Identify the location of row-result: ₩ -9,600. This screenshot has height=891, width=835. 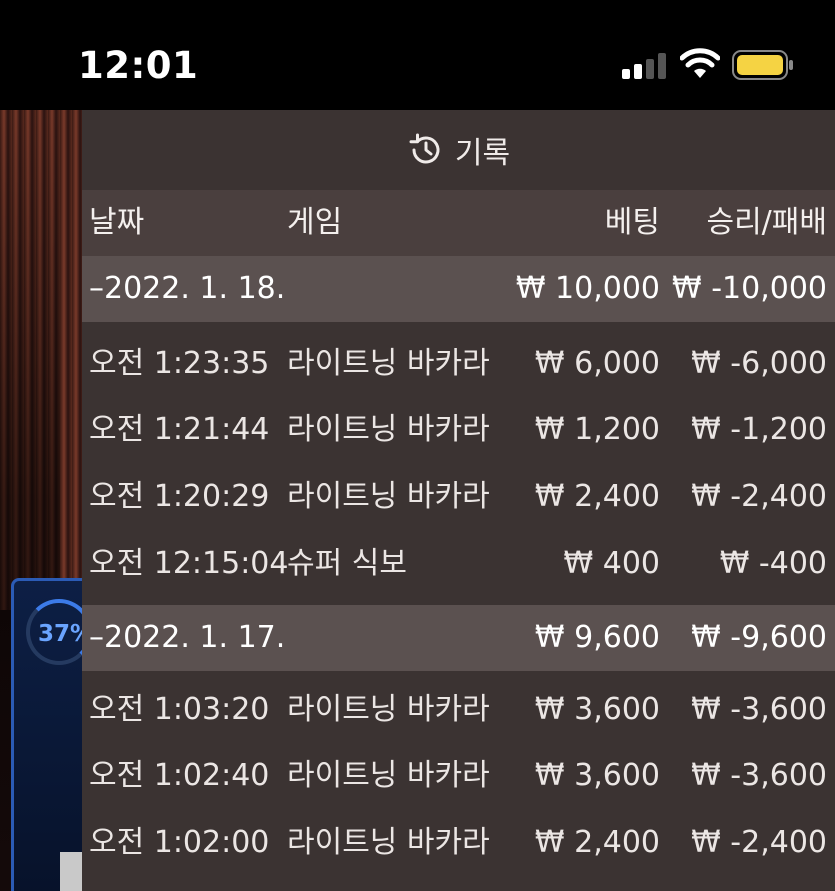
(759, 637).